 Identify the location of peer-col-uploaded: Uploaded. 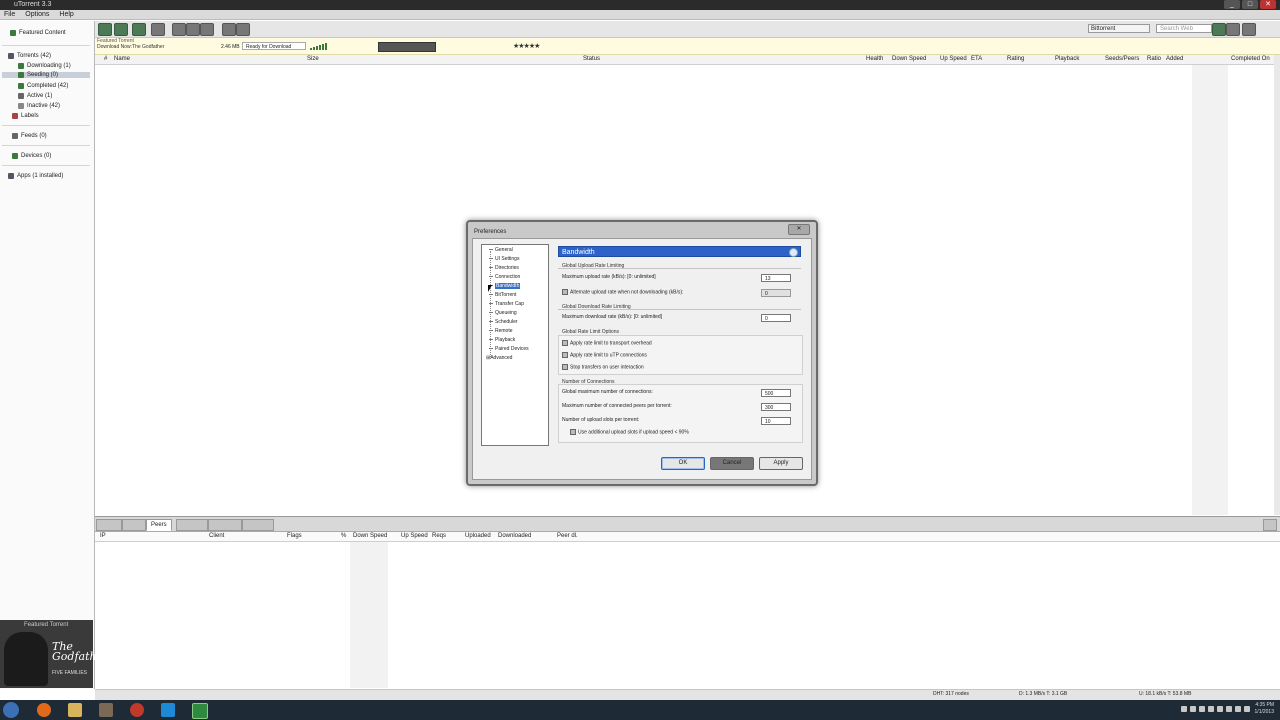
(478, 536).